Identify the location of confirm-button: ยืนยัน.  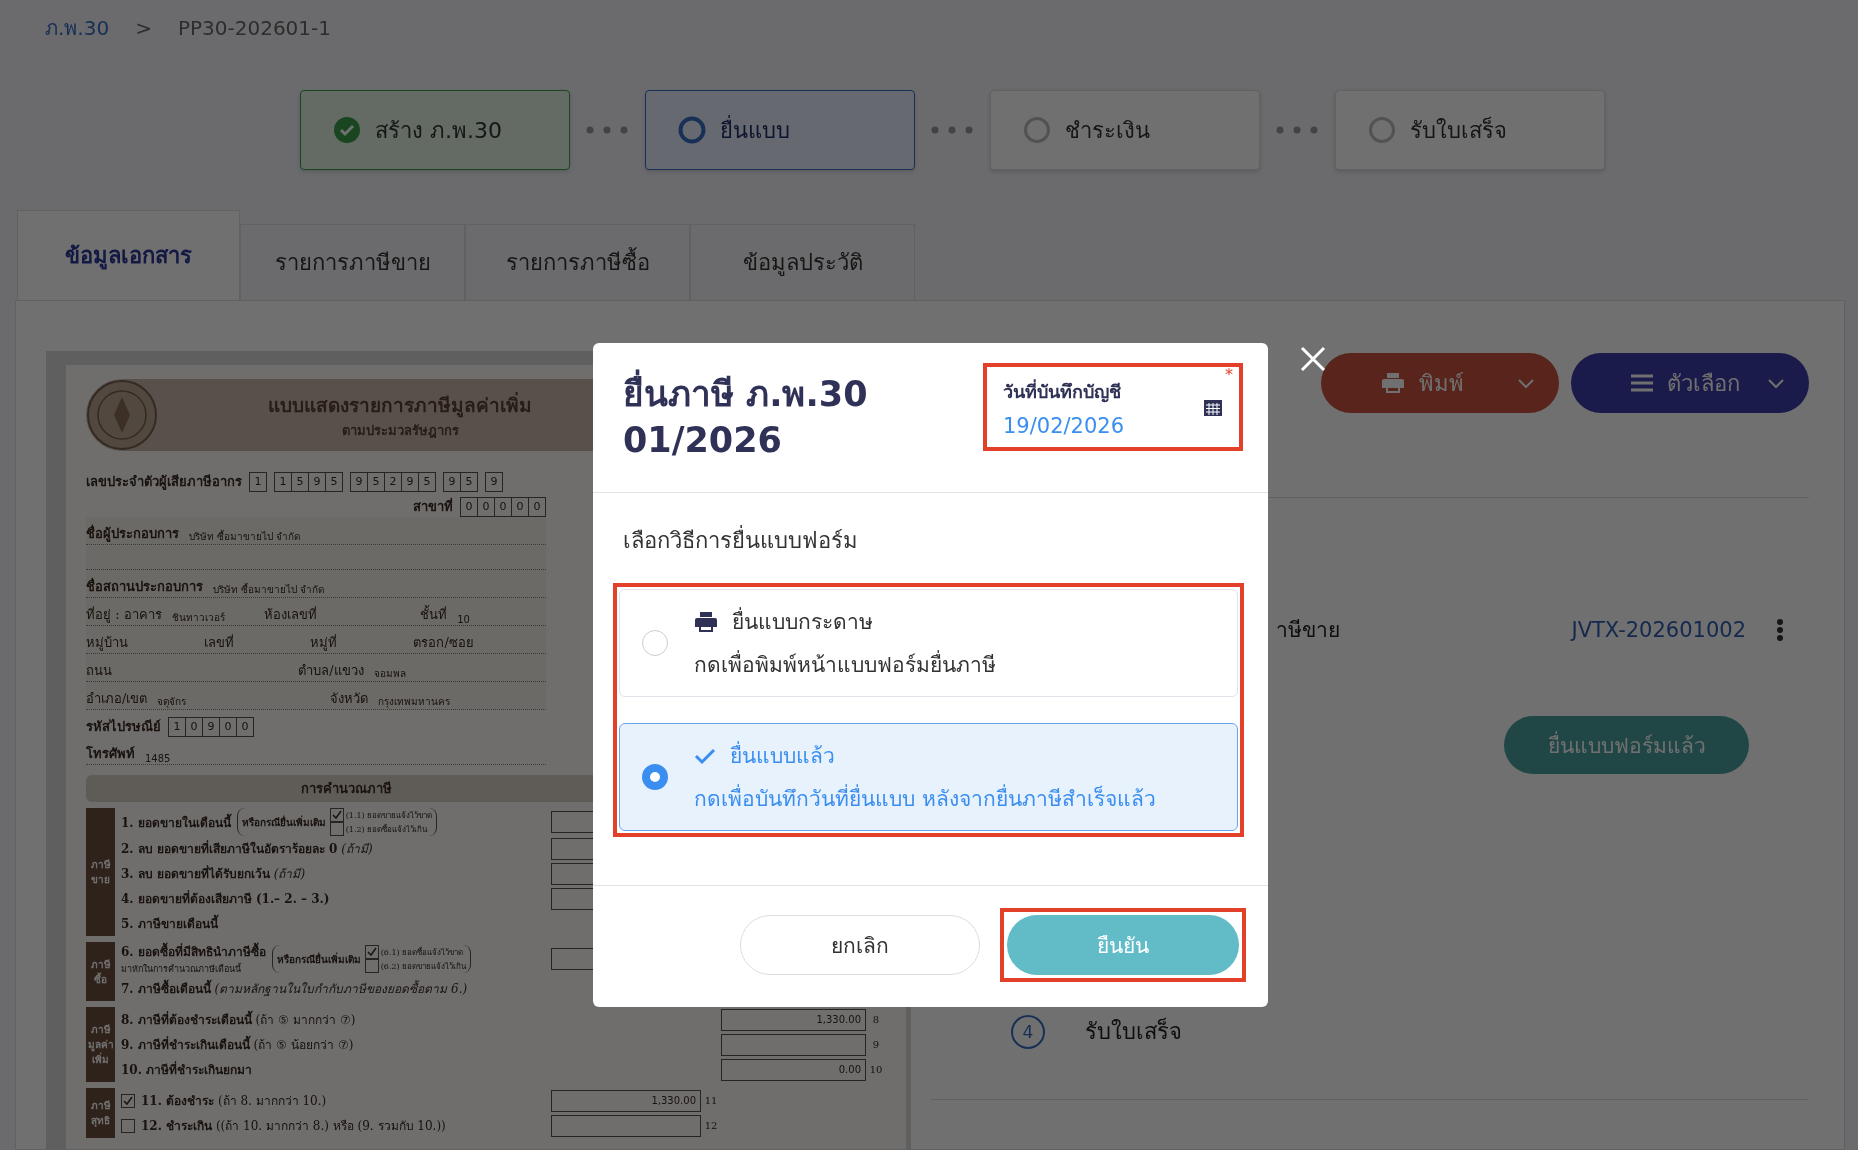
(1123, 945).